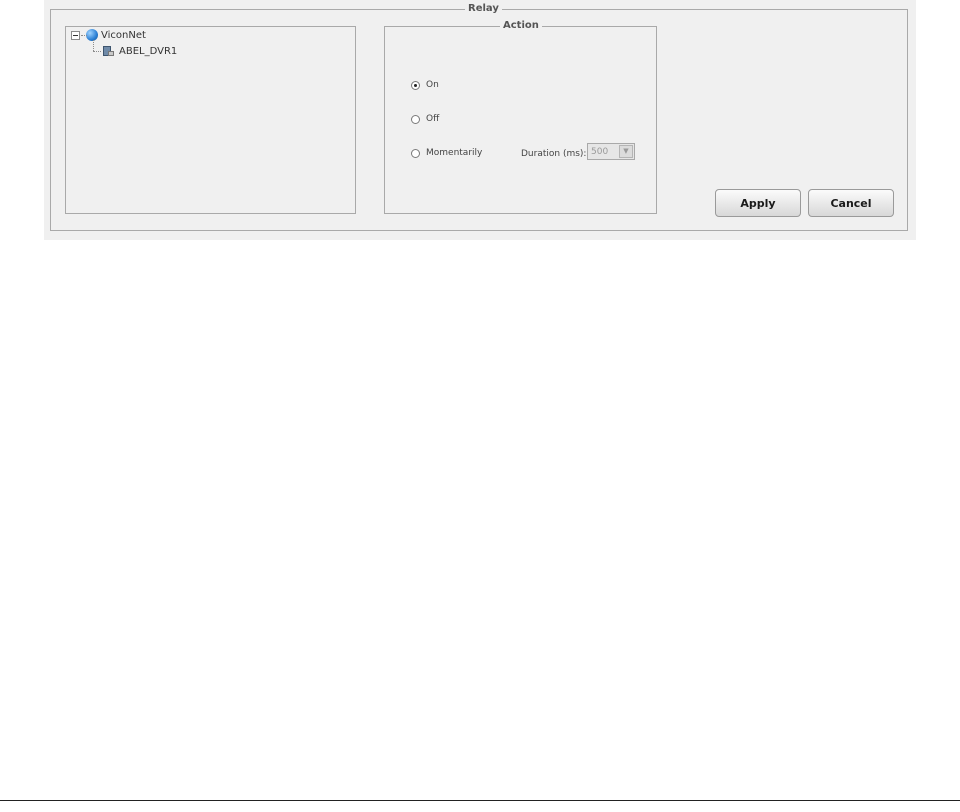  I want to click on radio-momentarily-label: Momentarily, so click(454, 153).